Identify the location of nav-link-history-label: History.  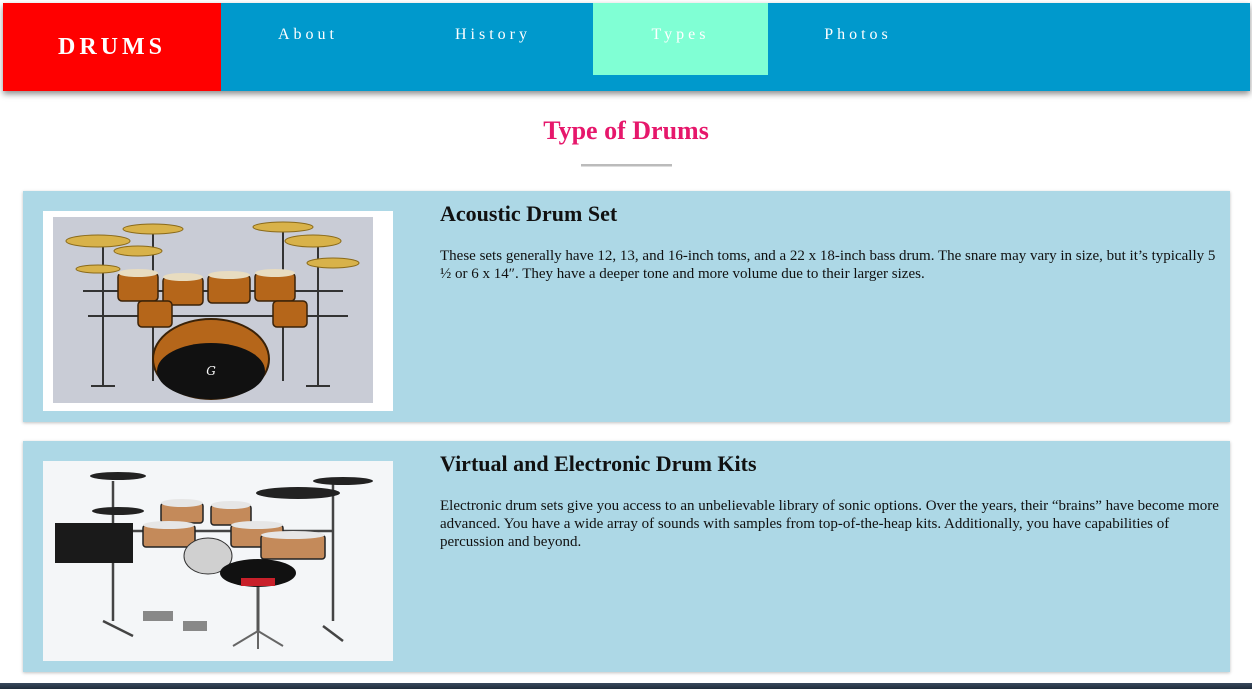
(493, 34).